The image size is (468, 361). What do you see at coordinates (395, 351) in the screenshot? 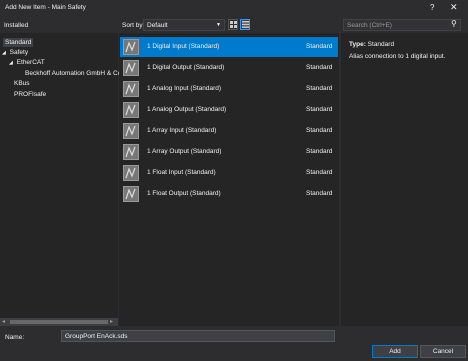
I see `add-button: Add` at bounding box center [395, 351].